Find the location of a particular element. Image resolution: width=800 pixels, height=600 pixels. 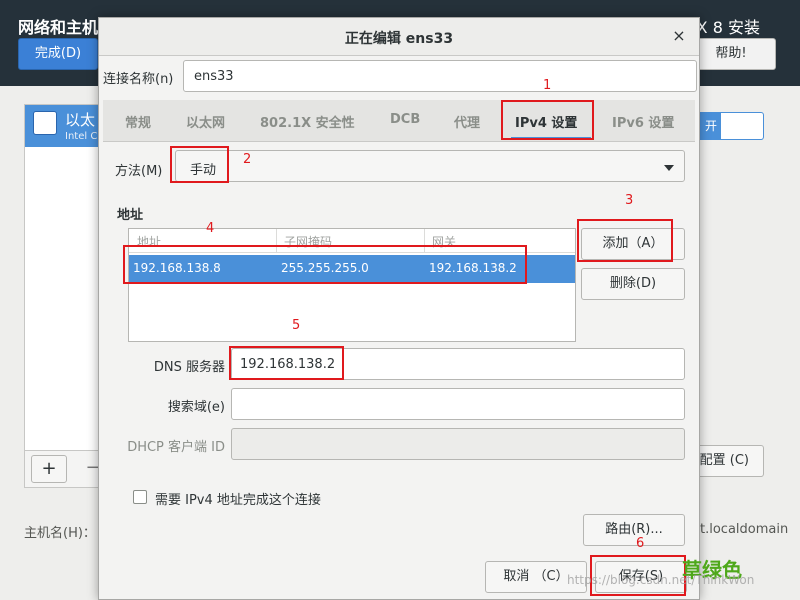

settings-tabs: 常规 以太网 802.1X 安全性 DCB 代理 IPv4 设置 IPv6 设置 is located at coordinates (399, 121).